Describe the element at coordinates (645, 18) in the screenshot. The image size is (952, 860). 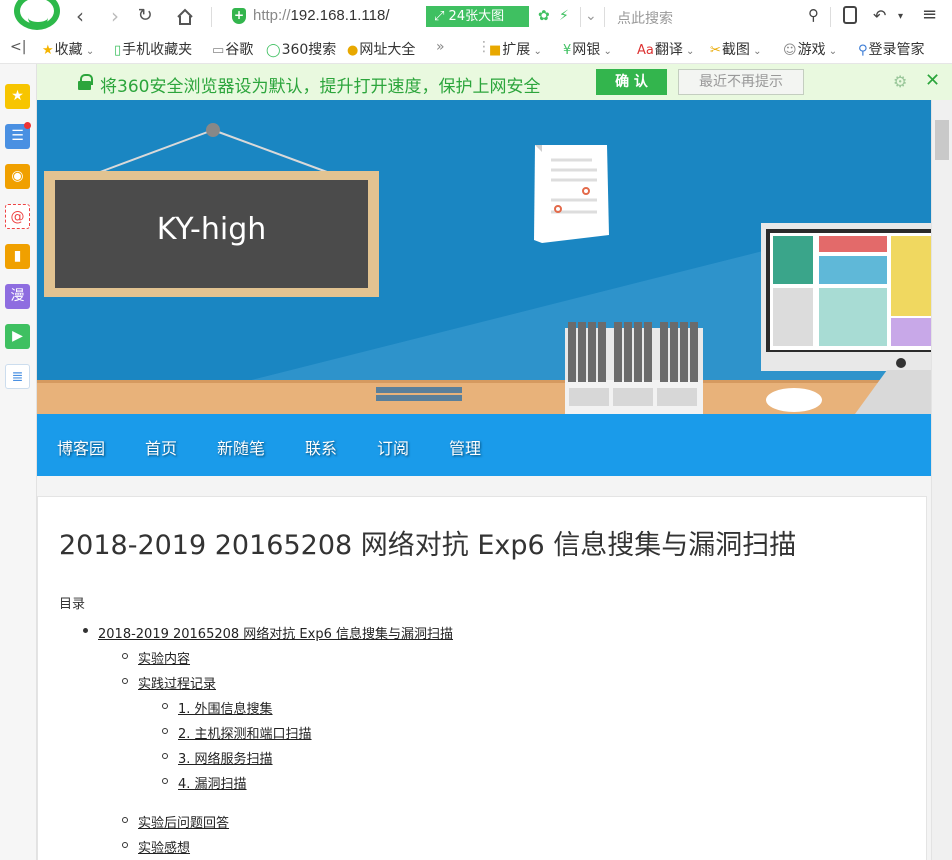
I see `search-input: 点此搜索` at that location.